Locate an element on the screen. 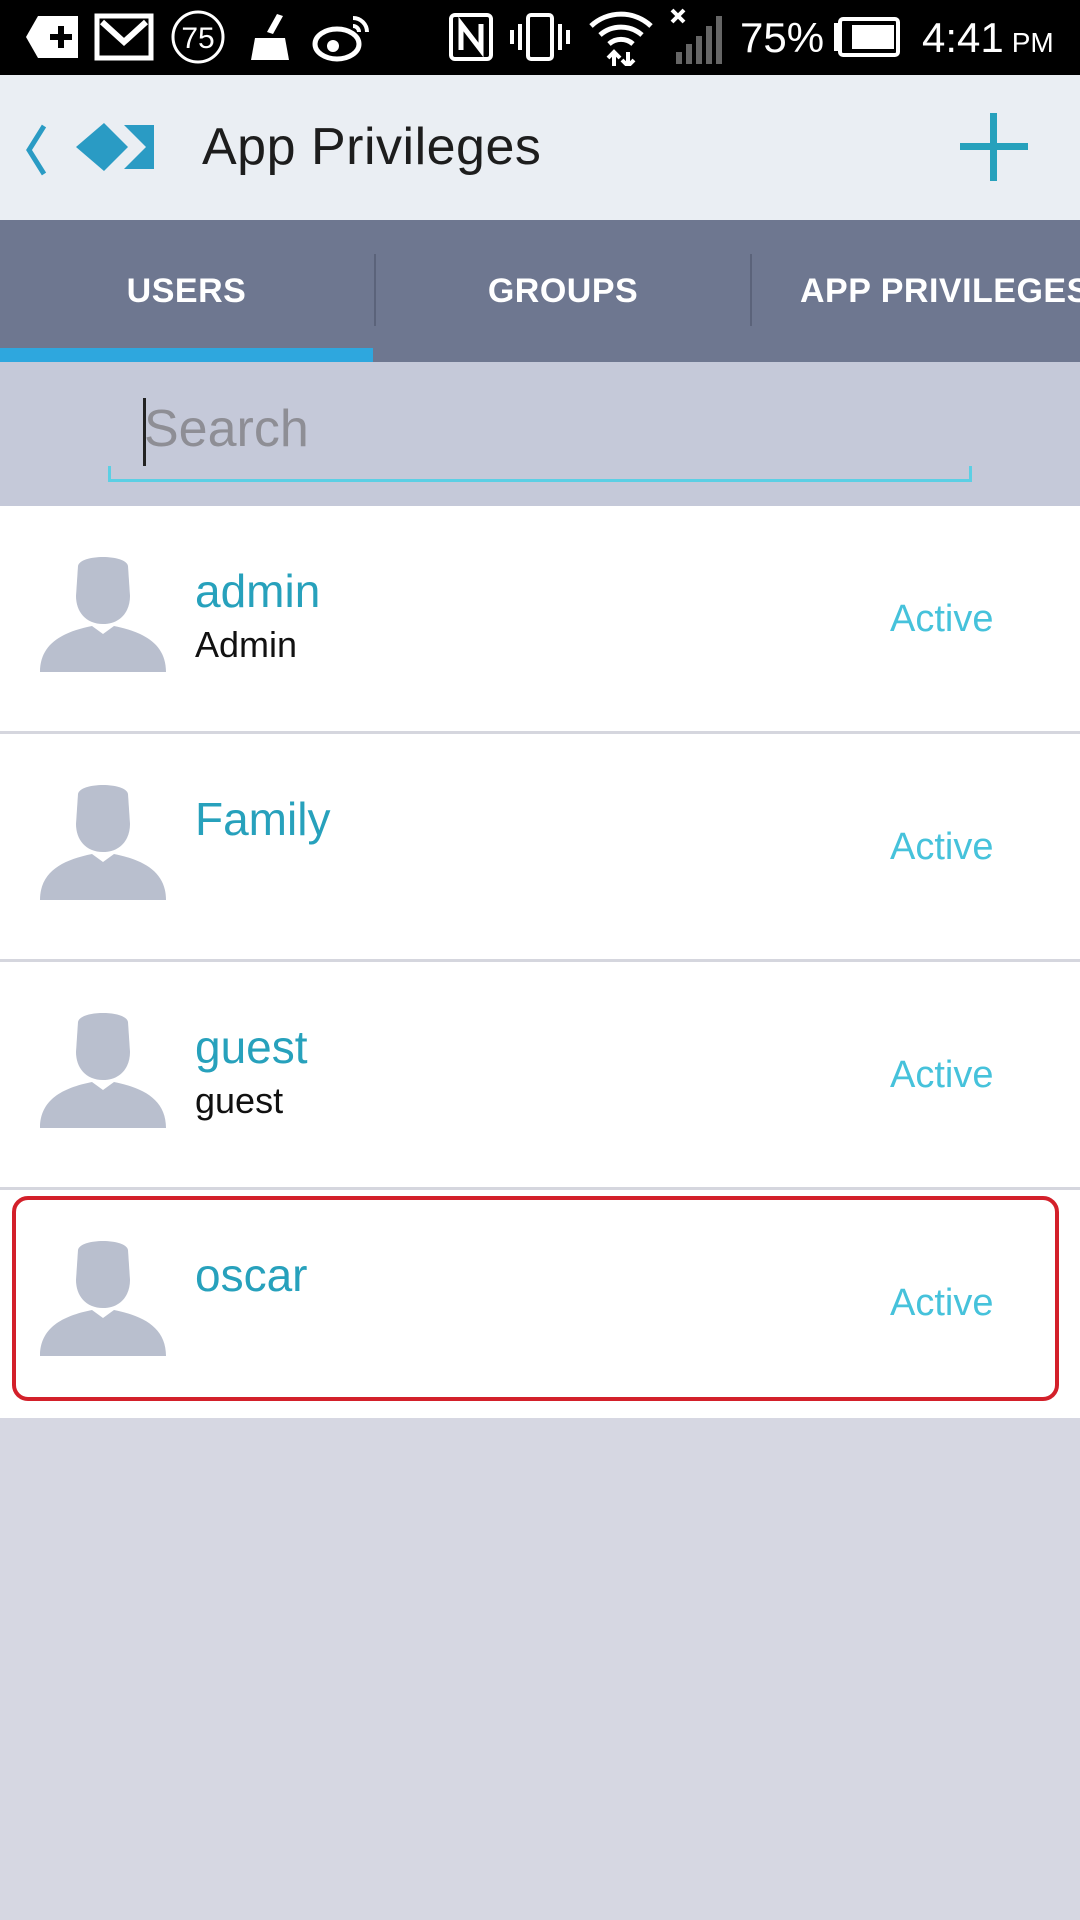 This screenshot has width=1080, height=1920. list-item-family: Family Active is located at coordinates (540, 848).